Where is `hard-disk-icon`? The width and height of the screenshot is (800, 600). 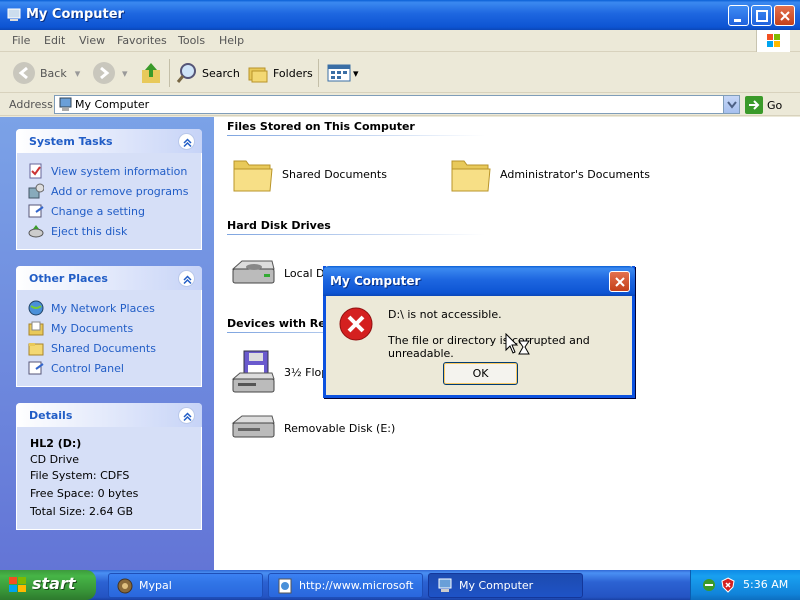
hard-disk-icon is located at coordinates (253, 272).